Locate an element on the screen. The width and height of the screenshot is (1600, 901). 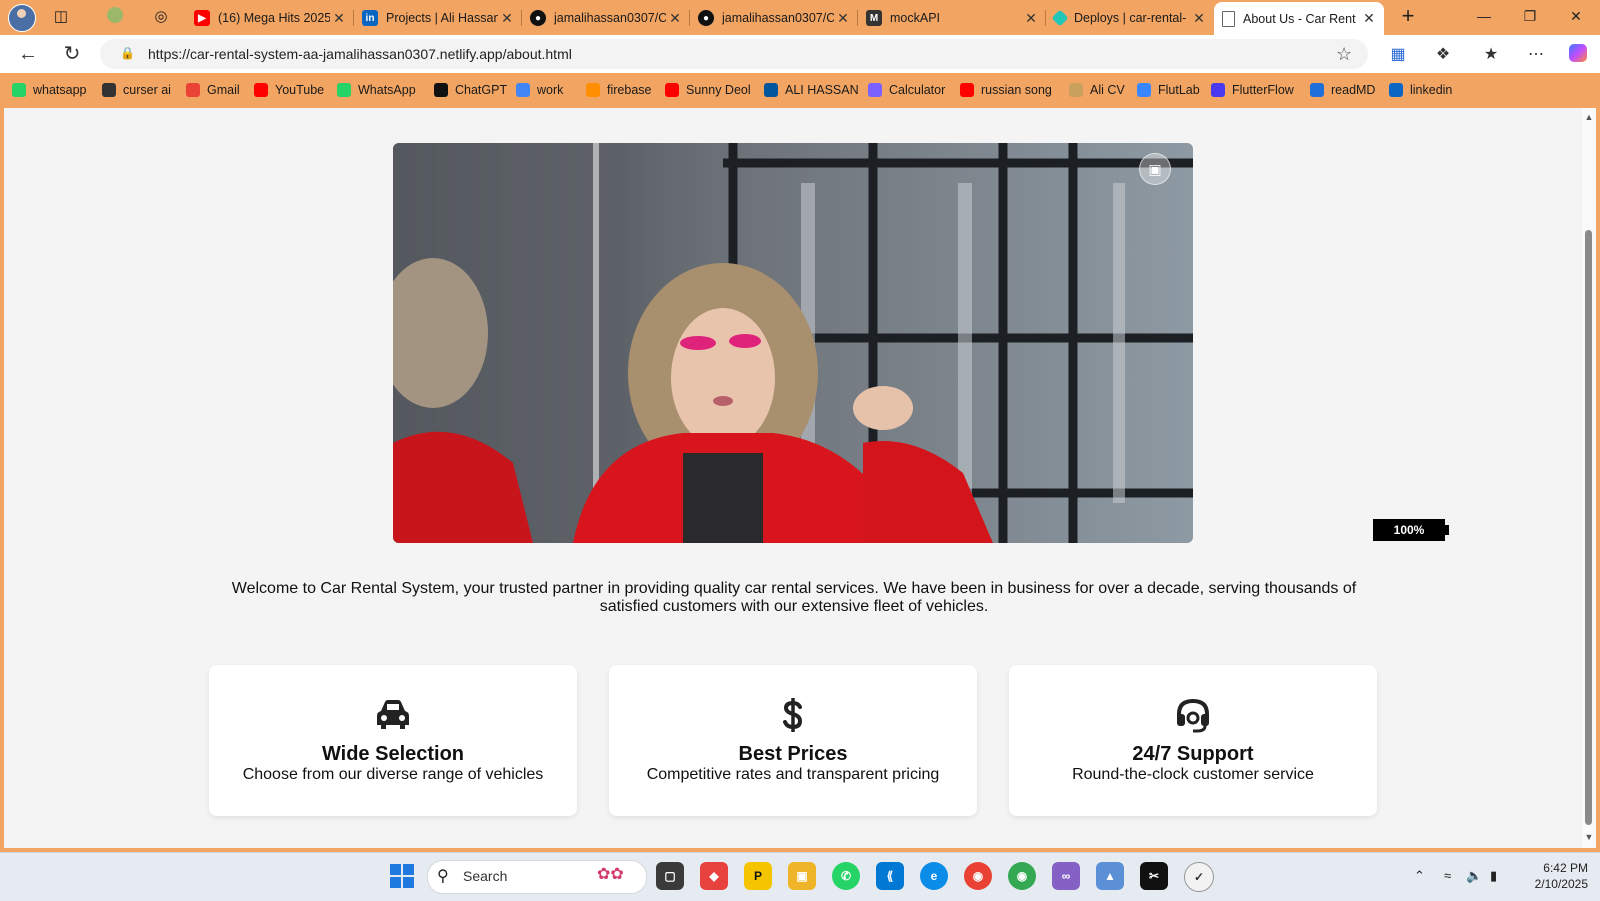
favorites-icon: ★ is located at coordinates (1491, 54).